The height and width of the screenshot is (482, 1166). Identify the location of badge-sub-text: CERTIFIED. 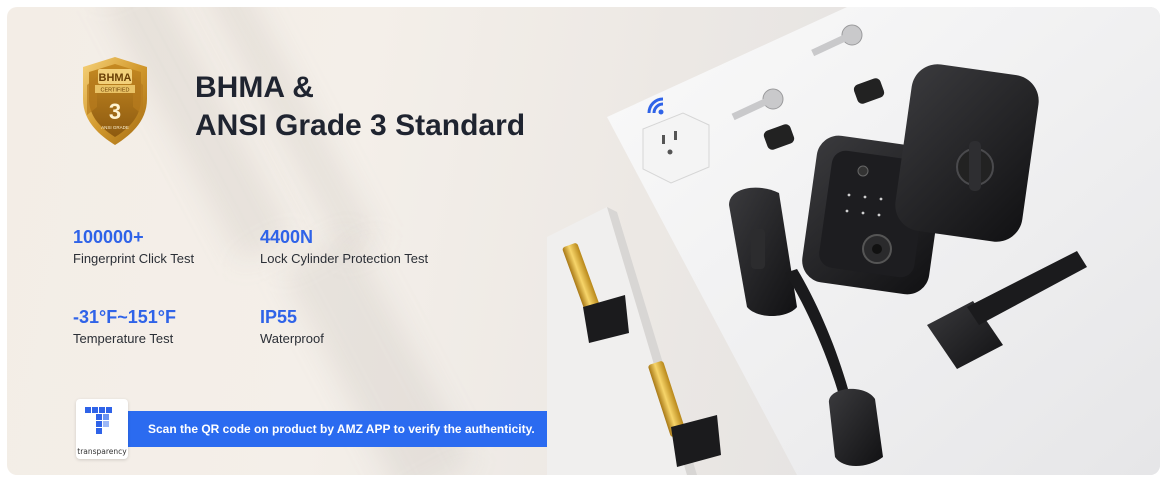
(115, 91).